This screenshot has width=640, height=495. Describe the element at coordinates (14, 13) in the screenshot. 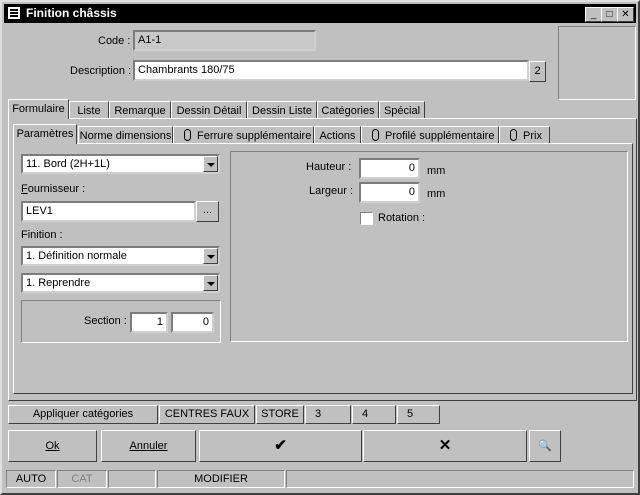

I see `window-menu-icon` at that location.